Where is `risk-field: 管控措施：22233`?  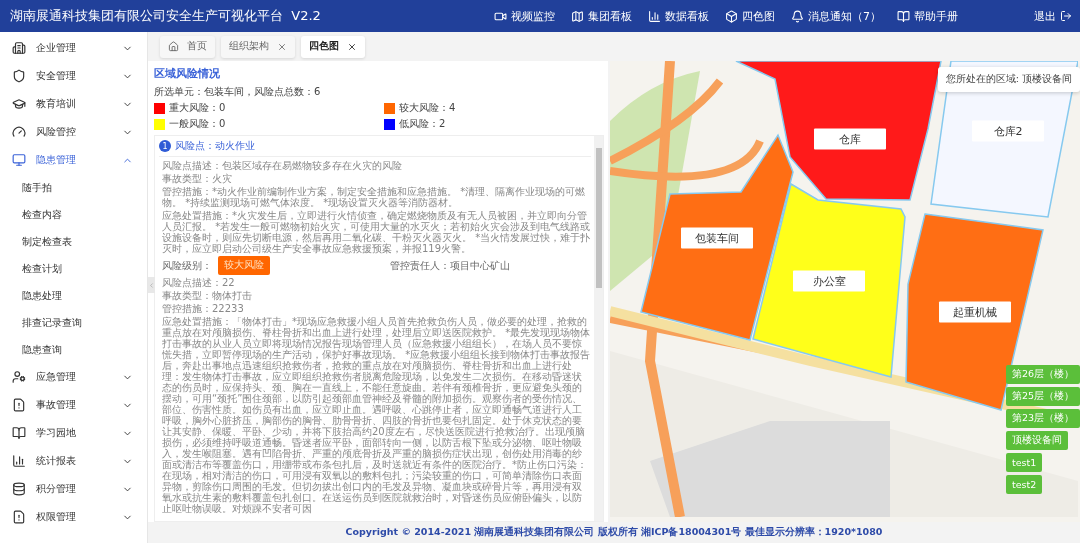
risk-field: 管控措施：22233 is located at coordinates (376, 308).